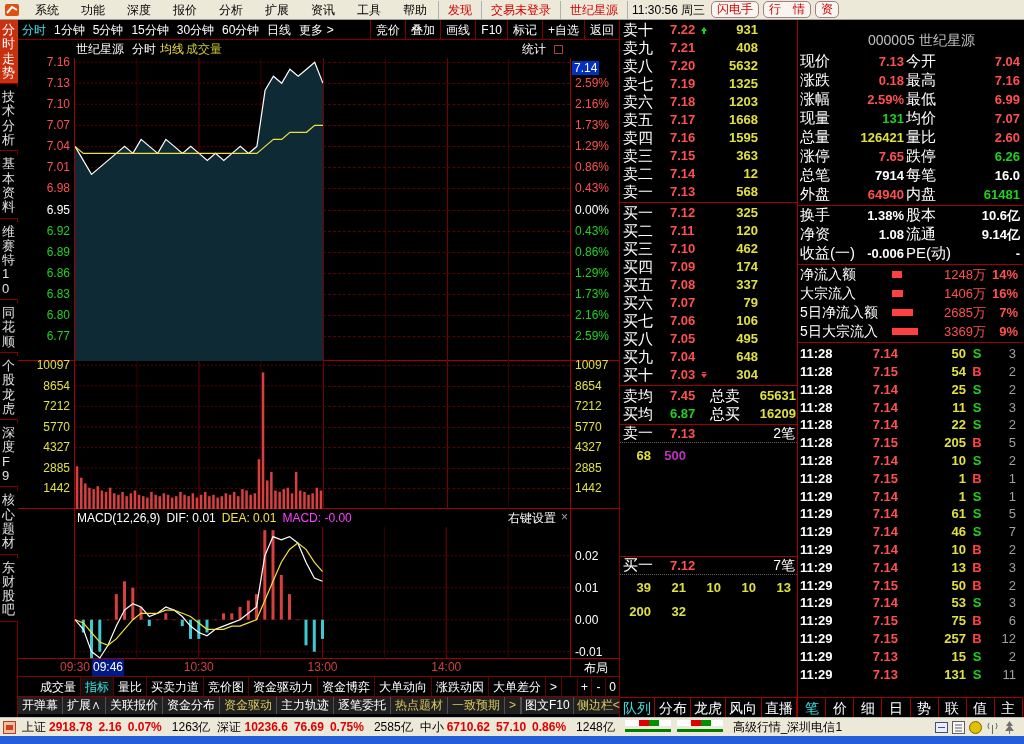  I want to click on order-label: 买六, so click(638, 303).